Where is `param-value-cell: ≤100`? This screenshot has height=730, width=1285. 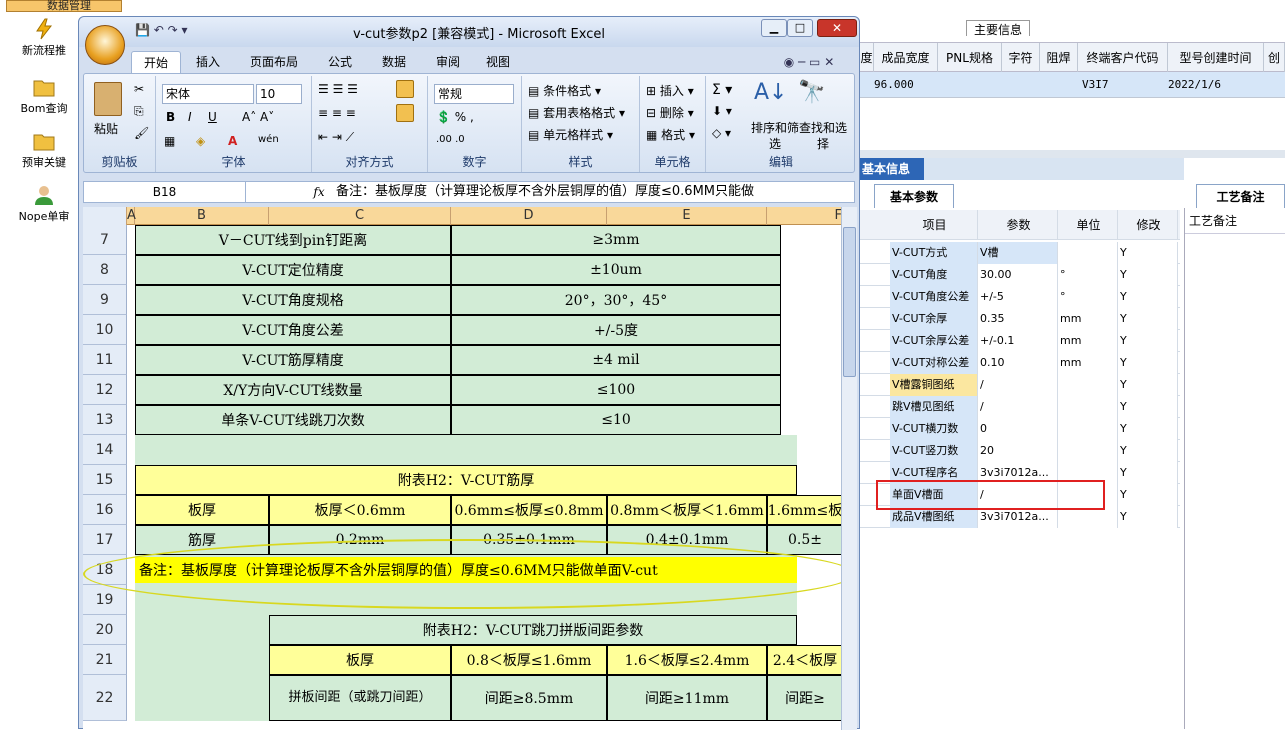 param-value-cell: ≤100 is located at coordinates (616, 390).